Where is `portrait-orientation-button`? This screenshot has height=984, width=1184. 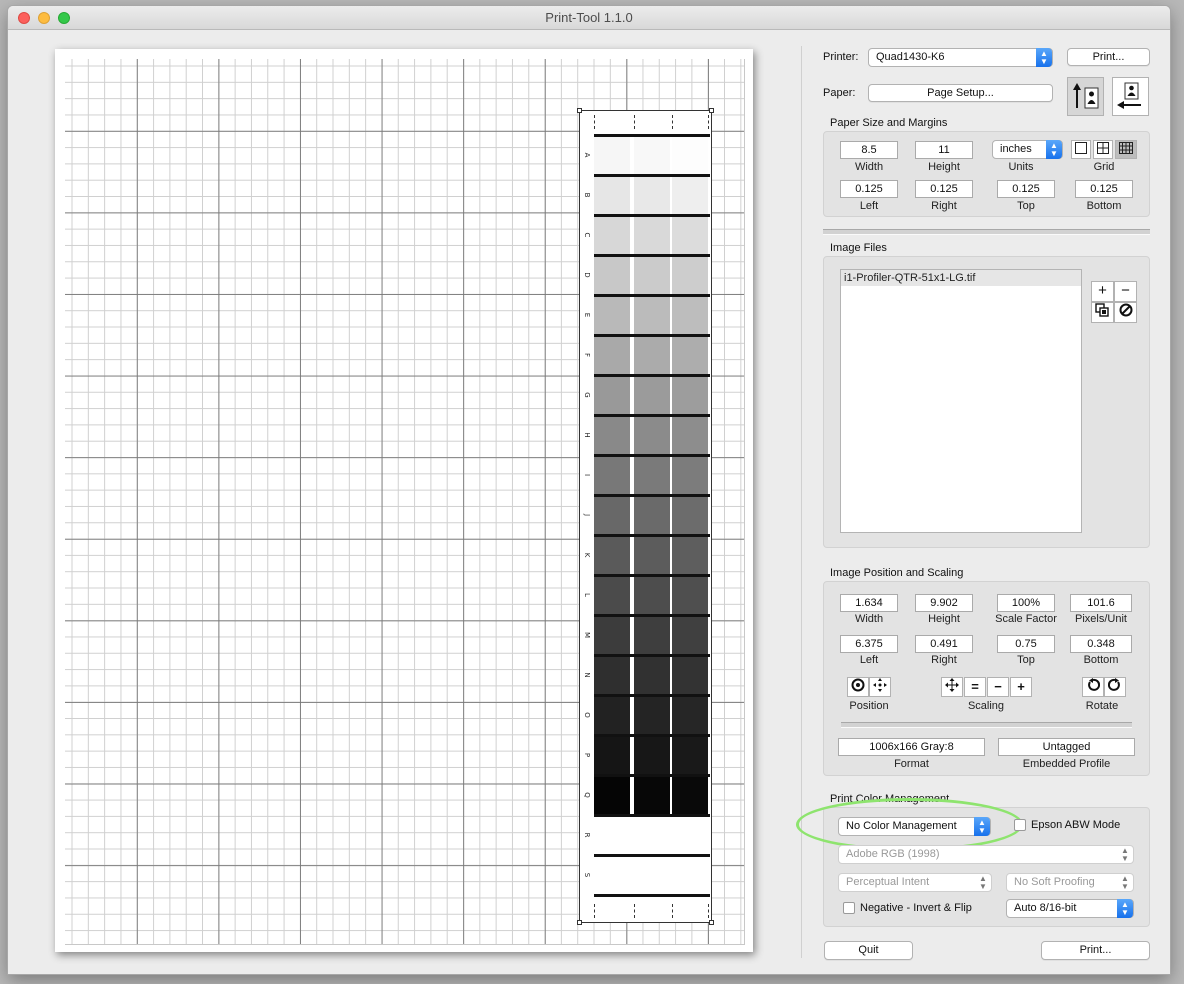
portrait-orientation-button is located at coordinates (1085, 96).